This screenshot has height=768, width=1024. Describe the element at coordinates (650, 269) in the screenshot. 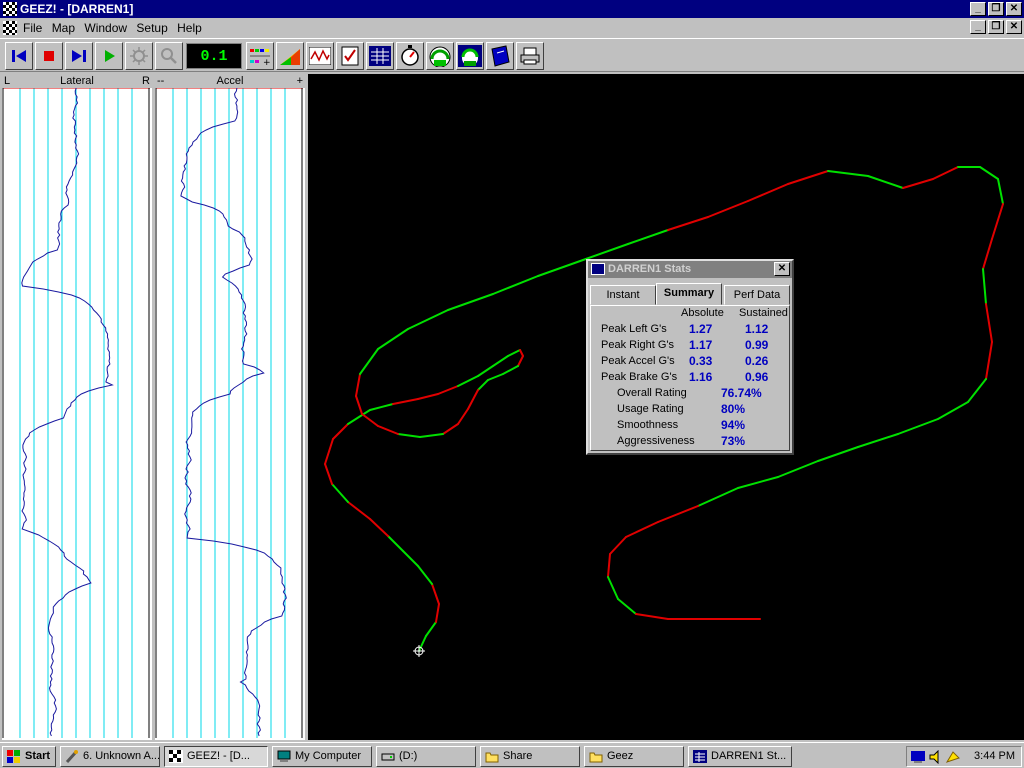

I see `stats-title: DARREN1 Stats` at that location.